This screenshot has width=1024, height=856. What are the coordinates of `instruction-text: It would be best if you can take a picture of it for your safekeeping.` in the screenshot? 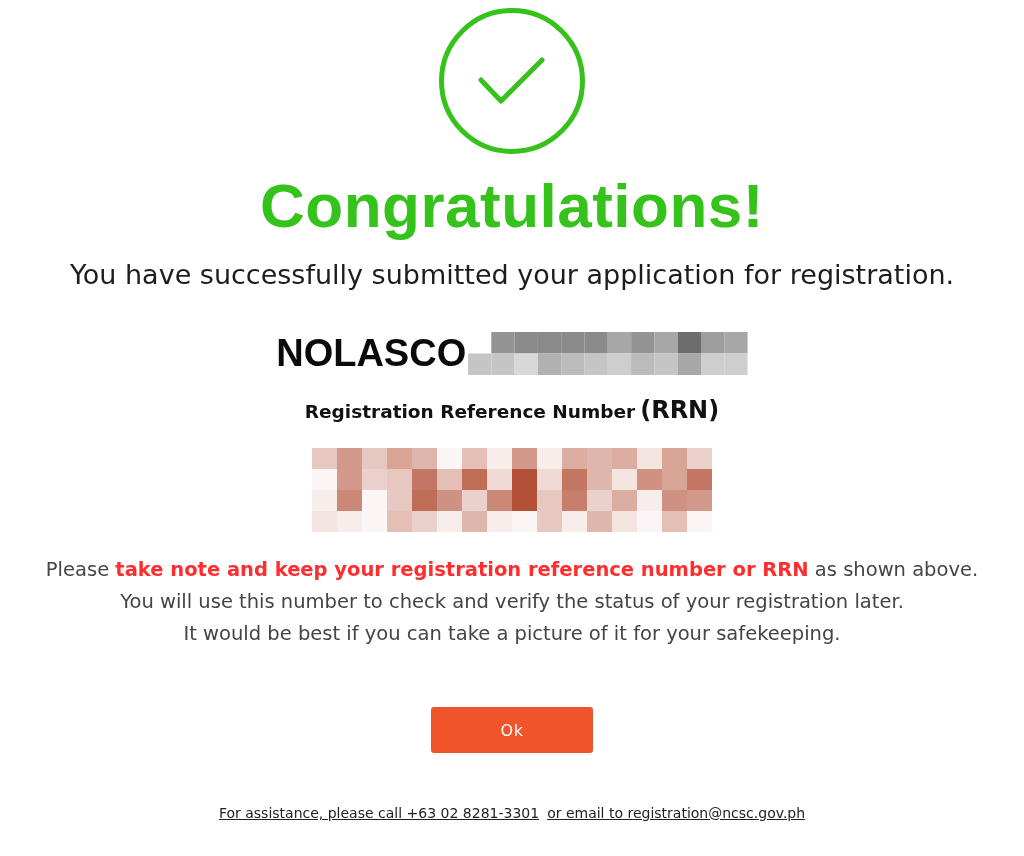 It's located at (512, 634).